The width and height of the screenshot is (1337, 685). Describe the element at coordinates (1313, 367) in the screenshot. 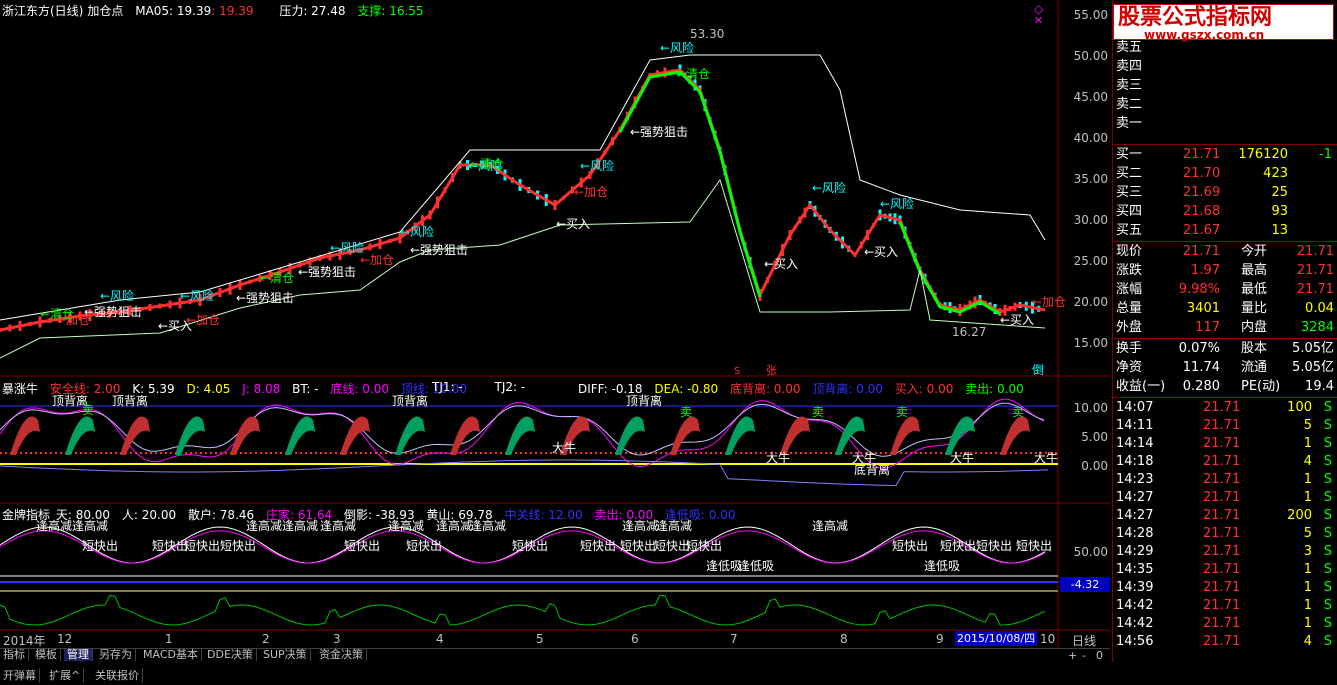

I see `stats-value-2: 5.05亿` at that location.